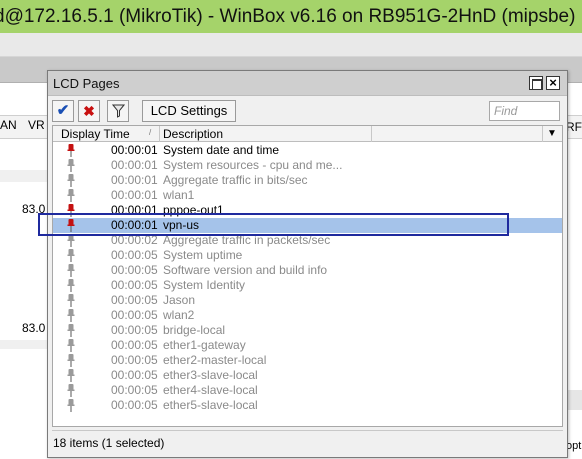 The image size is (582, 459). Describe the element at coordinates (574, 127) in the screenshot. I see `bg-column-rf: RF` at that location.